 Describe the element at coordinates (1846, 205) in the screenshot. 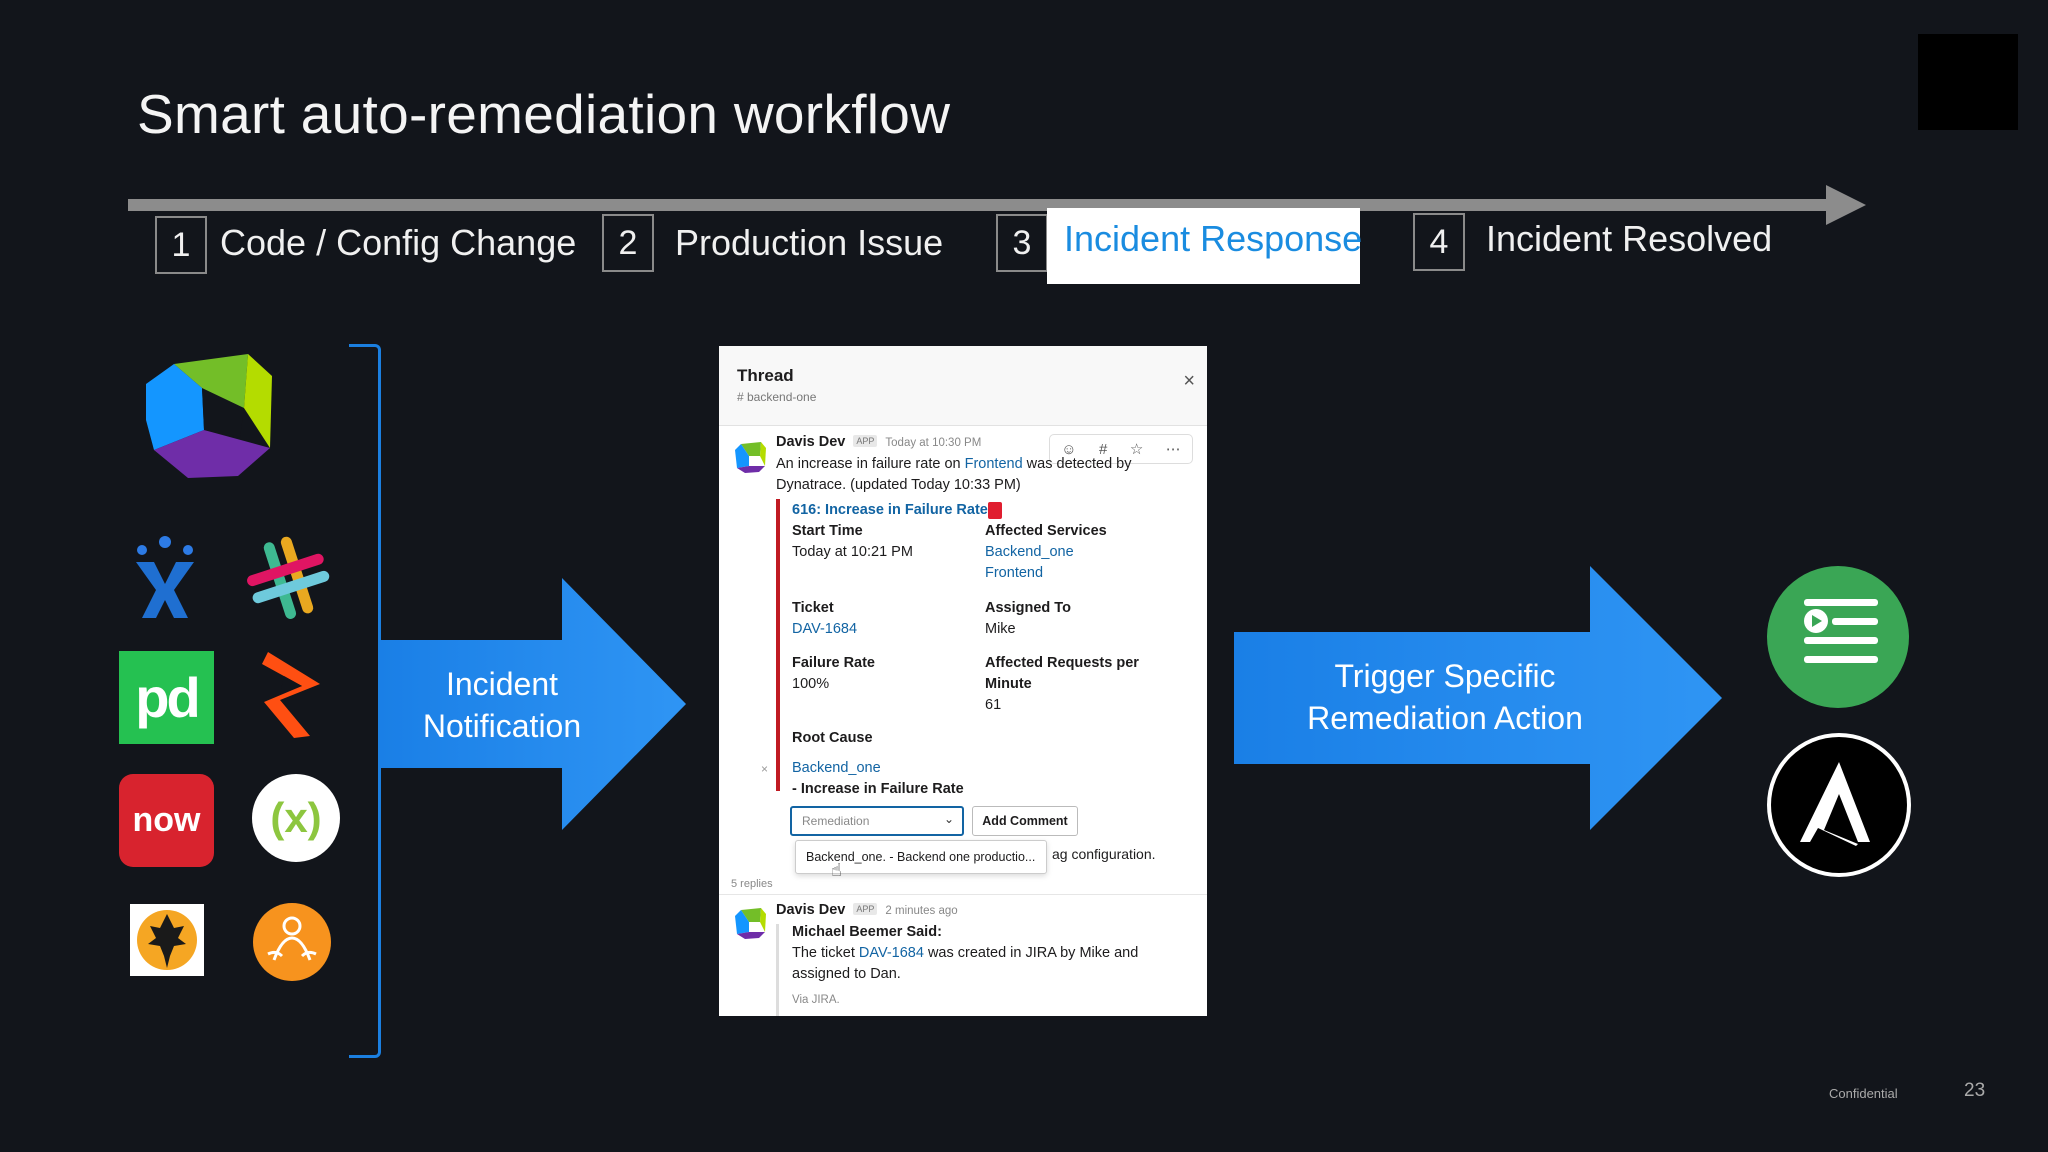

I see `timeline-arrowhead` at that location.